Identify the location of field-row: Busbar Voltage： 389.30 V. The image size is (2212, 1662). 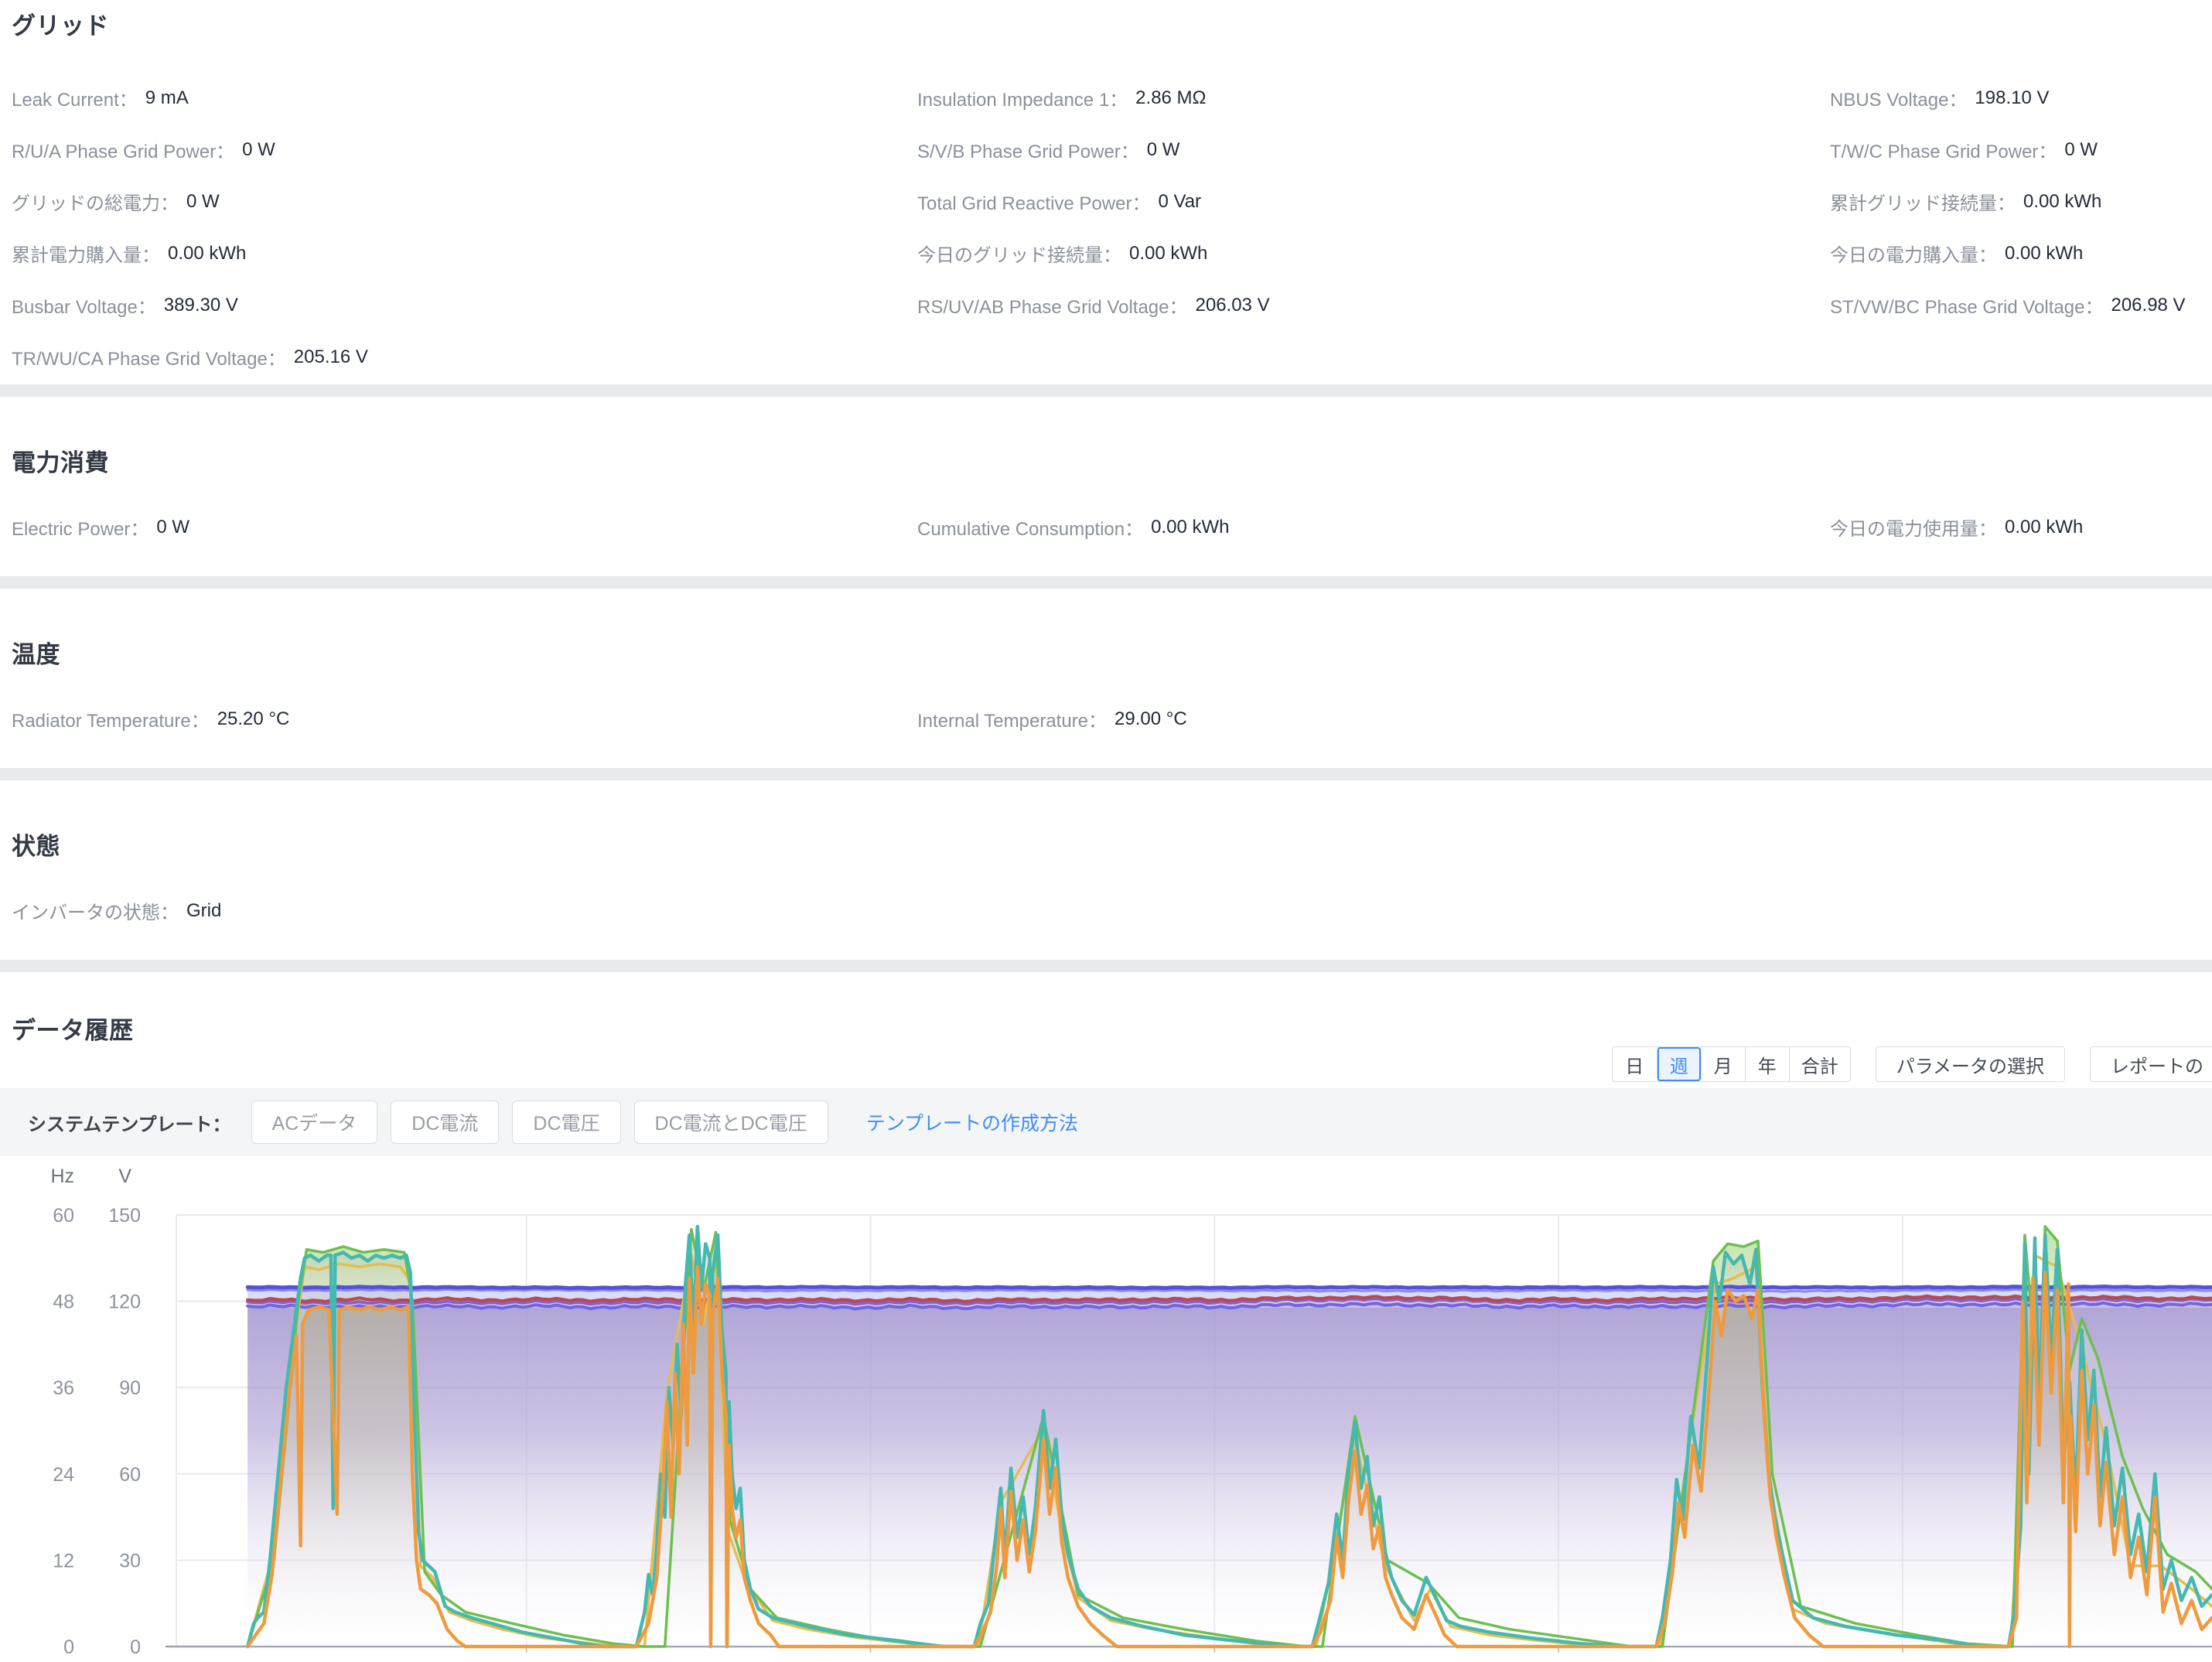
(464, 305).